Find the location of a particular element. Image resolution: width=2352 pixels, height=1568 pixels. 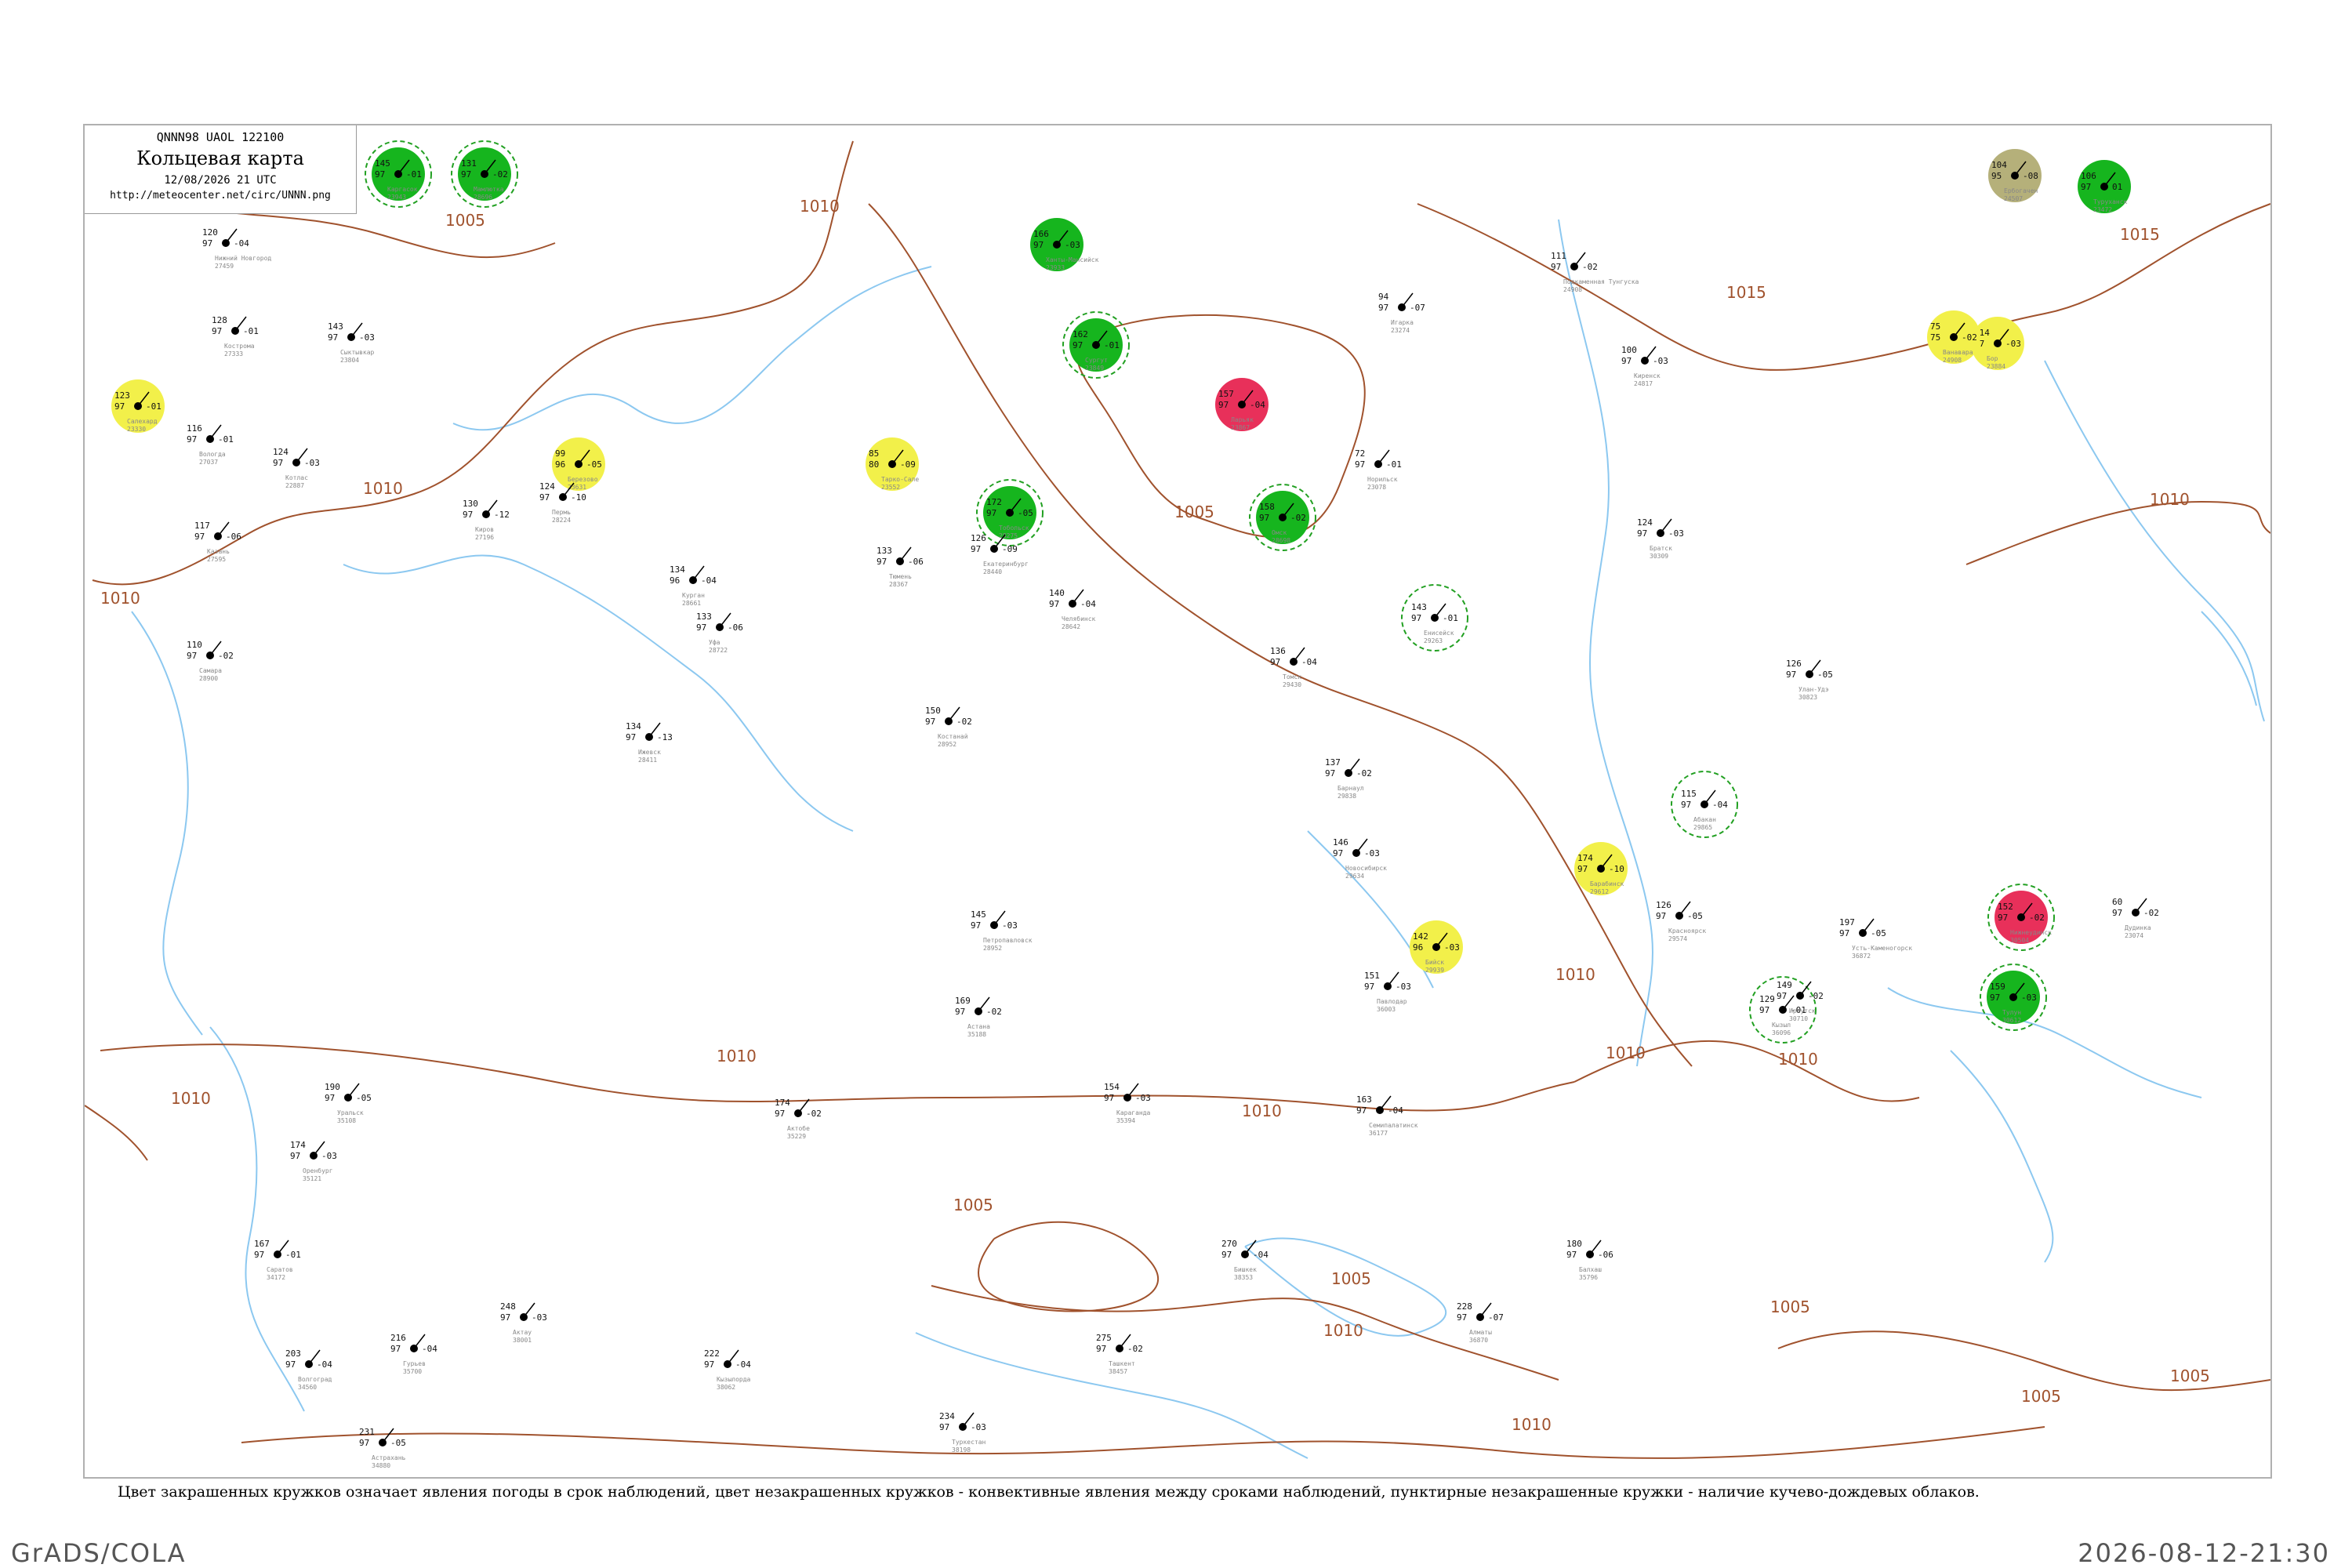

station-plot: 14697 -03 Новосибирск29634 is located at coordinates (1360, 859).